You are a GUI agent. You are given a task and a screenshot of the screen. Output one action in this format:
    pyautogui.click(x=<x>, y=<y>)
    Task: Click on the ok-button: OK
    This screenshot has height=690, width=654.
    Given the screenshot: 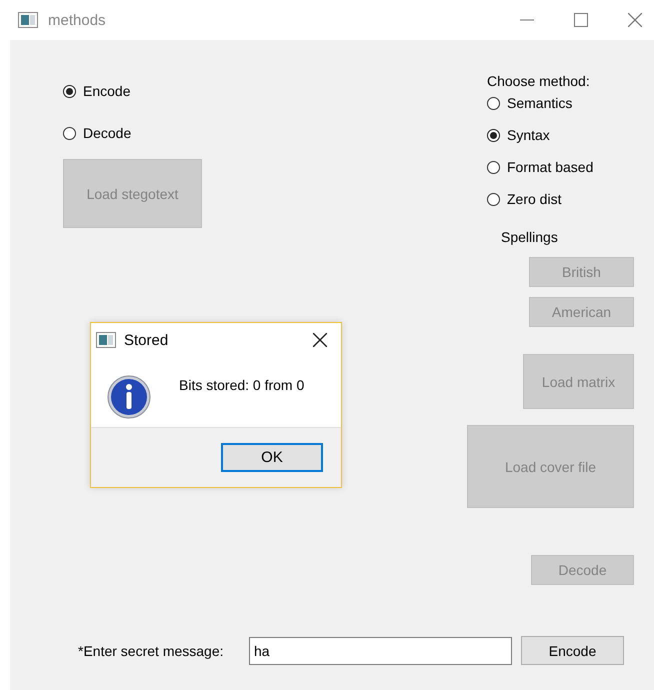 What is the action you would take?
    pyautogui.click(x=272, y=457)
    